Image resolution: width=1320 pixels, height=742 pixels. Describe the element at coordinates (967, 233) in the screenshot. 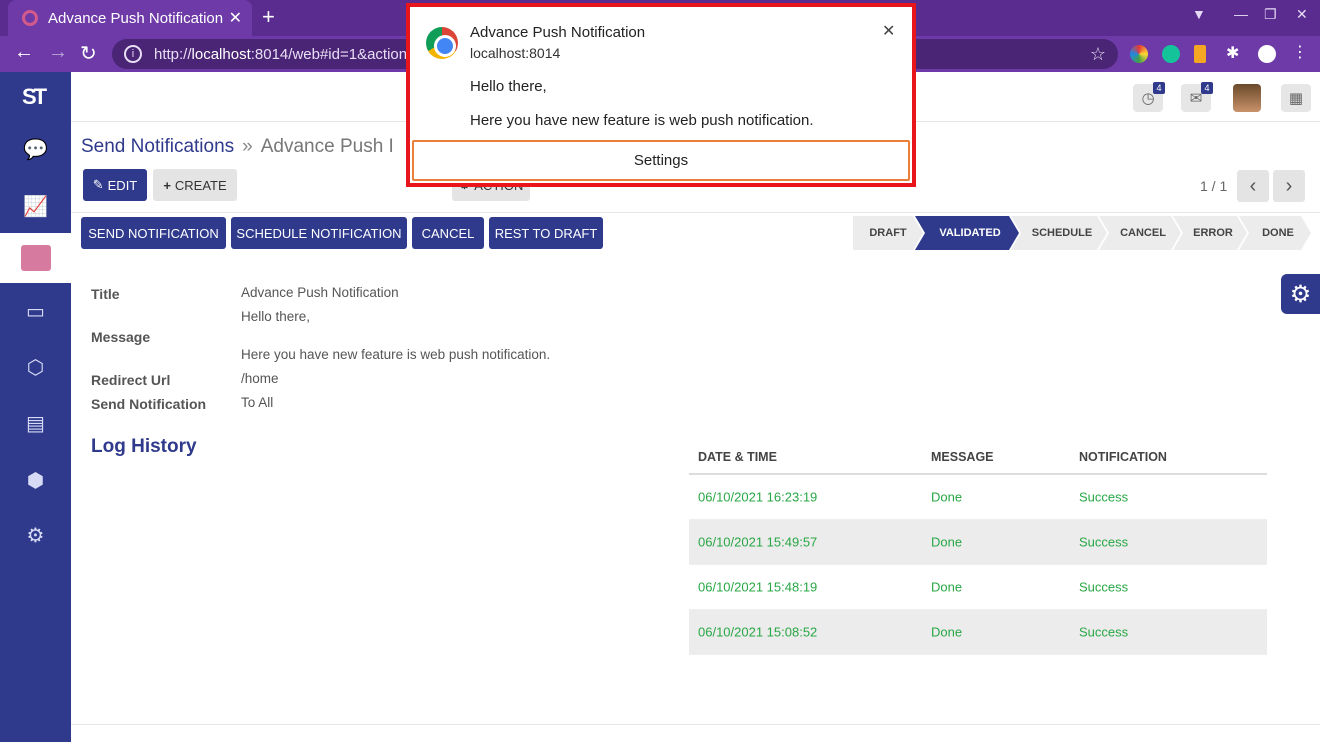

I see `stage-validated: VALIDATED` at that location.